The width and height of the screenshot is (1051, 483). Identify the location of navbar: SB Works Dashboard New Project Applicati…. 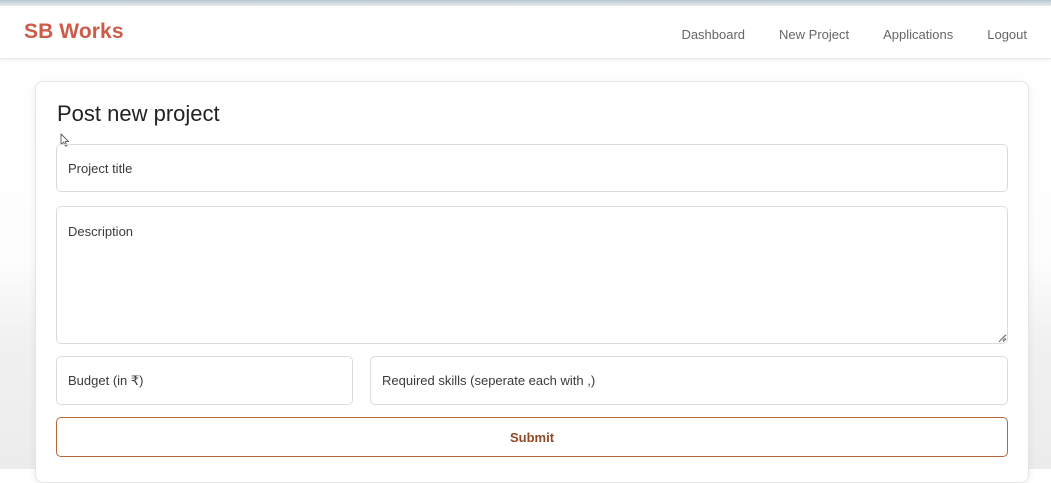
(525, 32).